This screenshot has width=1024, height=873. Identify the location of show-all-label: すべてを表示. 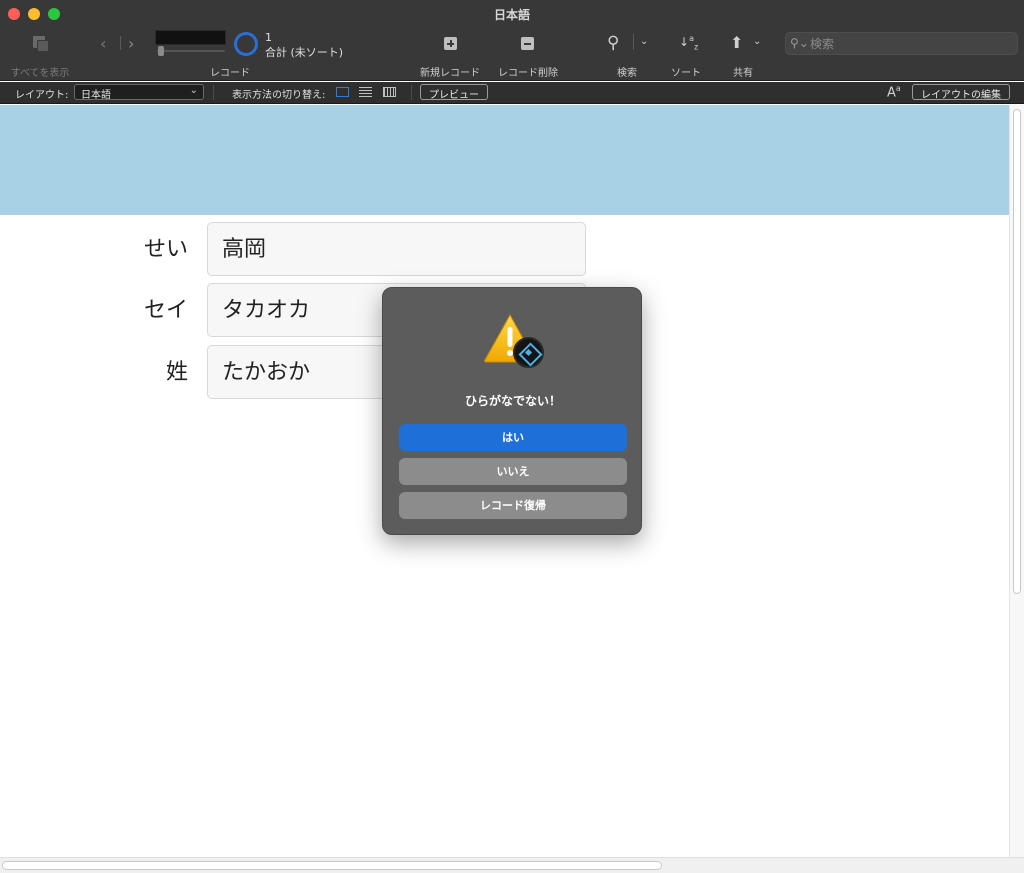
(40, 73).